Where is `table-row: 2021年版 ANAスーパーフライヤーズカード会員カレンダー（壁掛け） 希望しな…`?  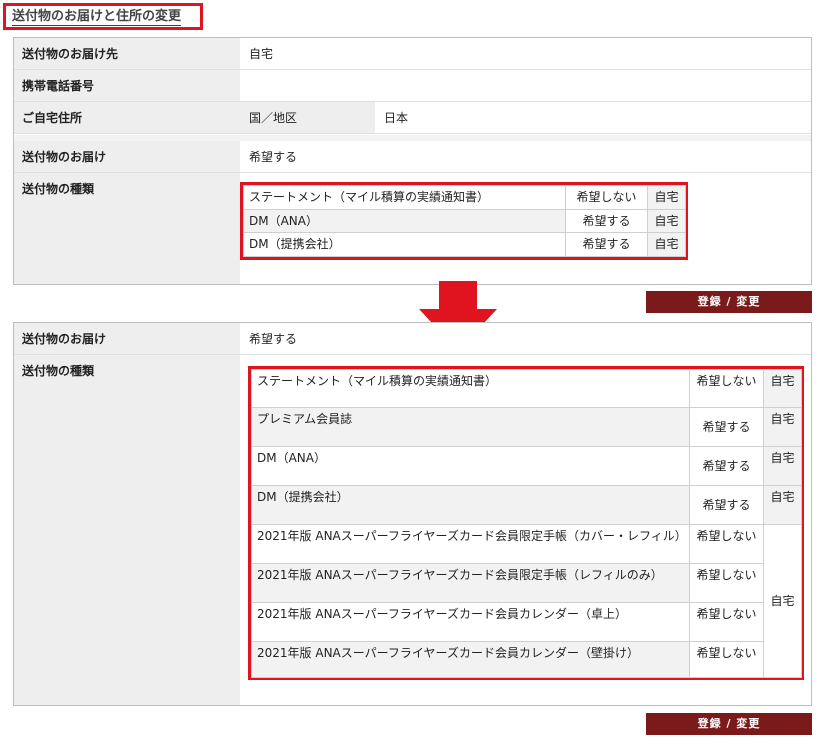
table-row: 2021年版 ANAスーパーフライヤーズカード会員カレンダー（壁掛け） 希望しな… is located at coordinates (526, 659).